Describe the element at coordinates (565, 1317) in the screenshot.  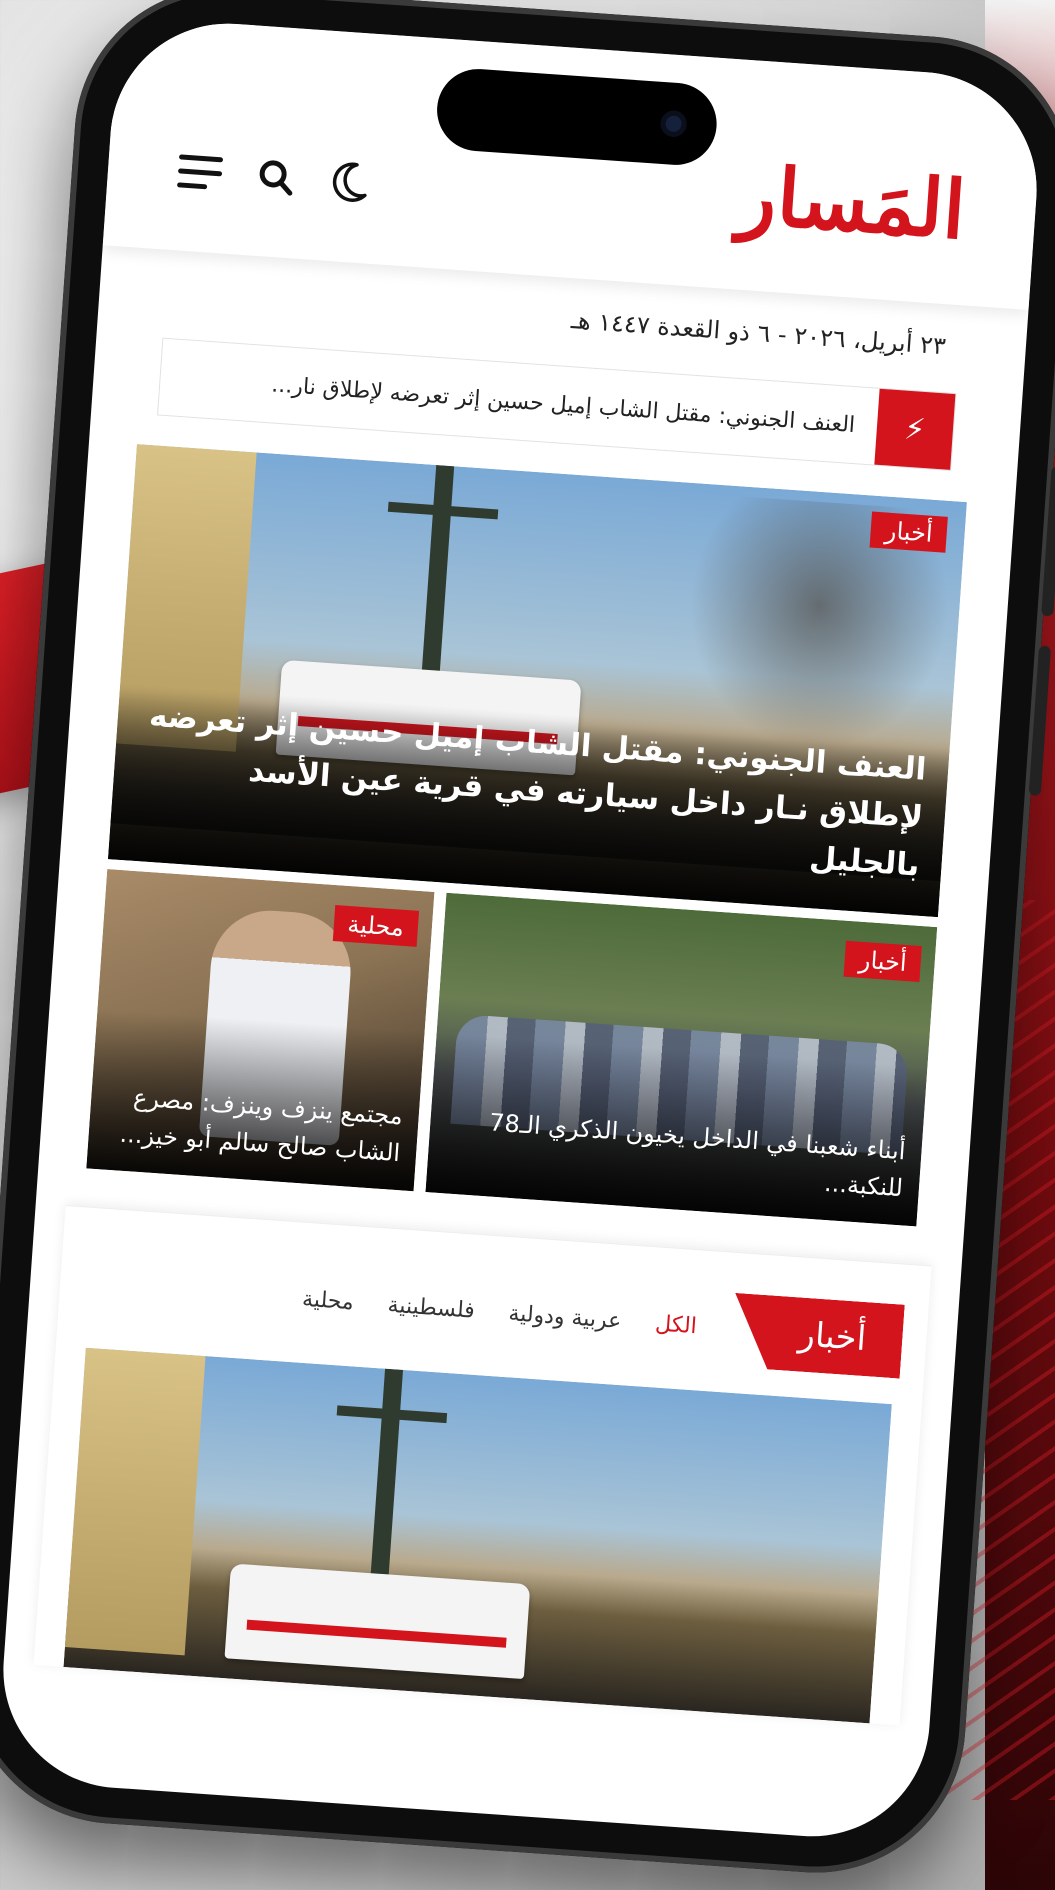
I see `tab-arab-international: عربية ودولية` at that location.